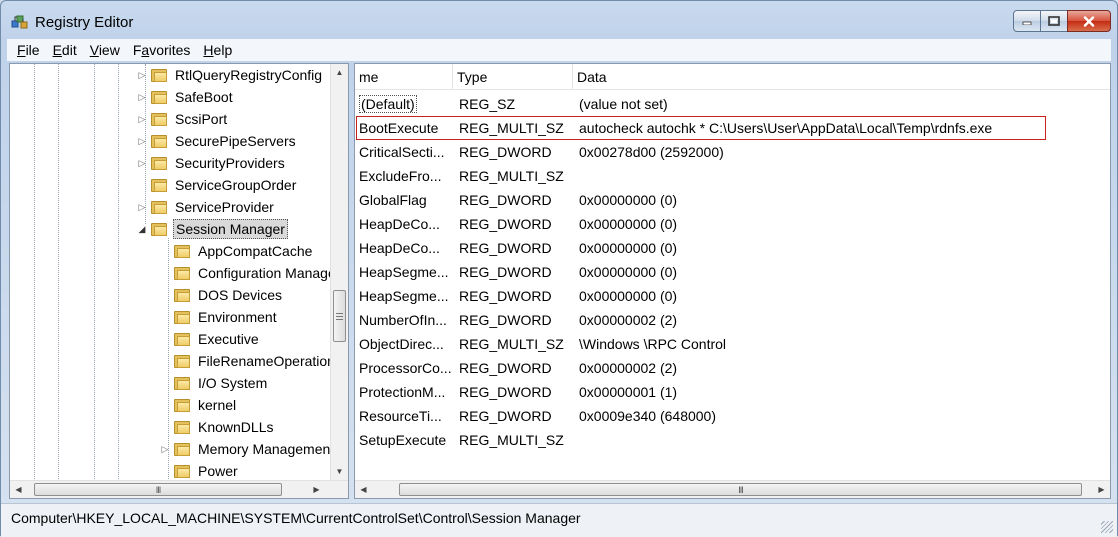  I want to click on tree-item: I/O System, so click(214, 383).